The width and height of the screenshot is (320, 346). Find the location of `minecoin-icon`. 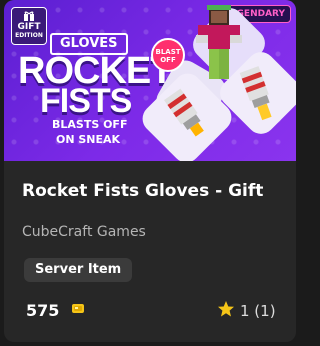

minecoin-icon is located at coordinates (78, 308).